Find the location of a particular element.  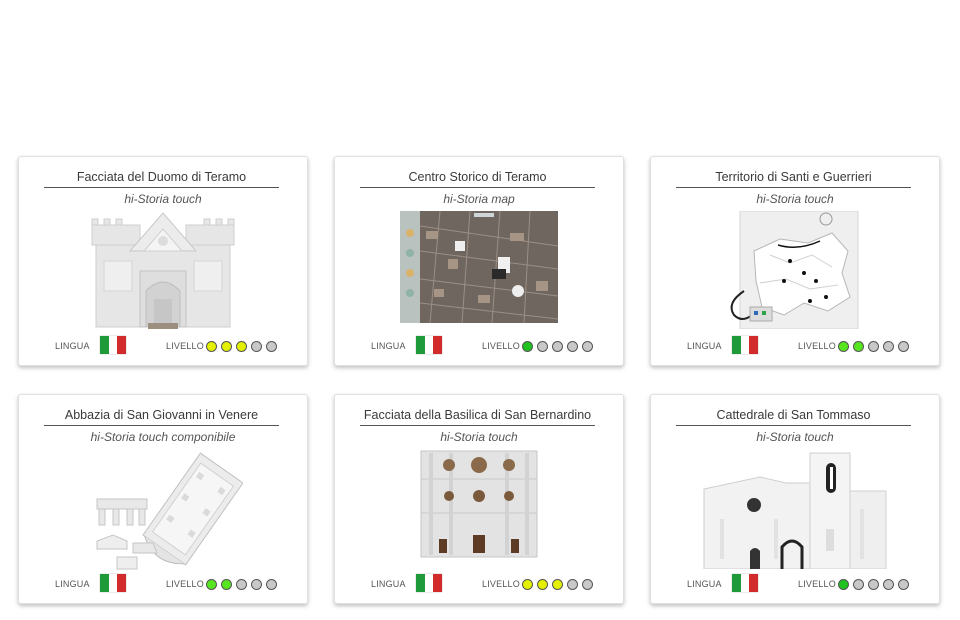

card-title: Abbazia di San Giovanni in Venere is located at coordinates (161, 417).